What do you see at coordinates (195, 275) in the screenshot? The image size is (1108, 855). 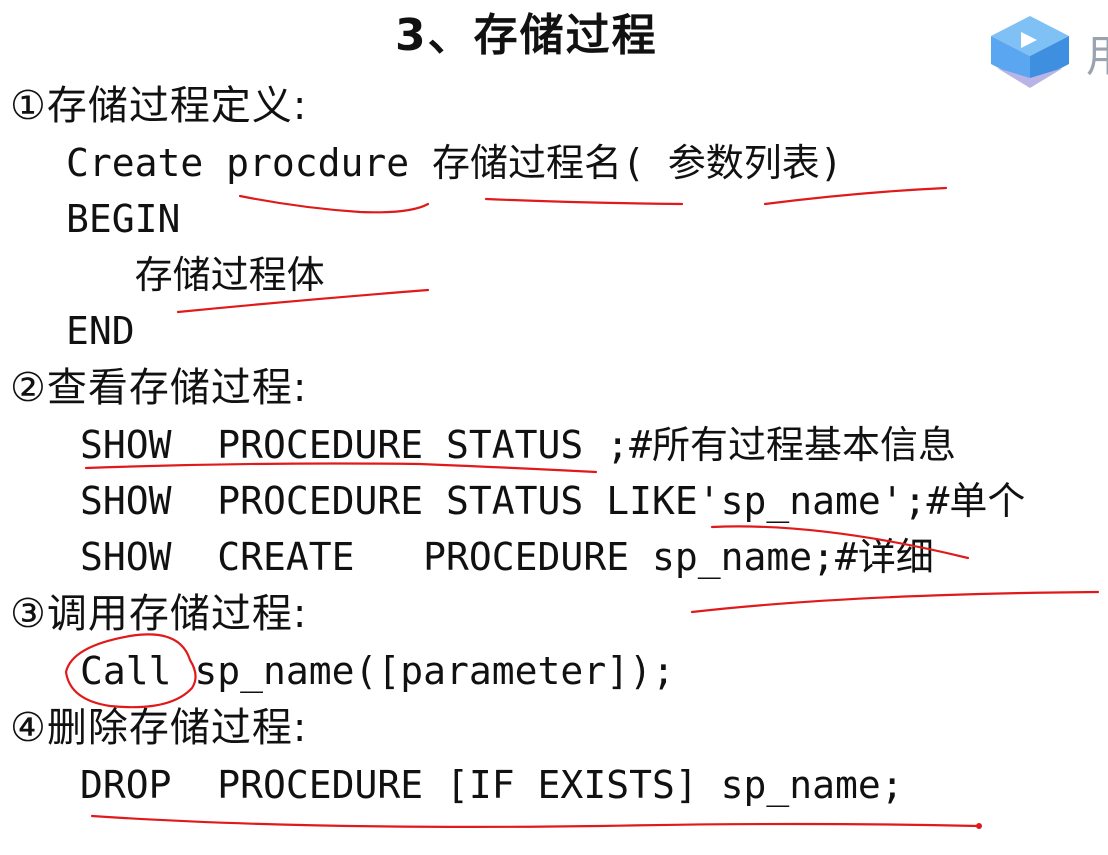 I see `code-line-body: 存储过程体` at bounding box center [195, 275].